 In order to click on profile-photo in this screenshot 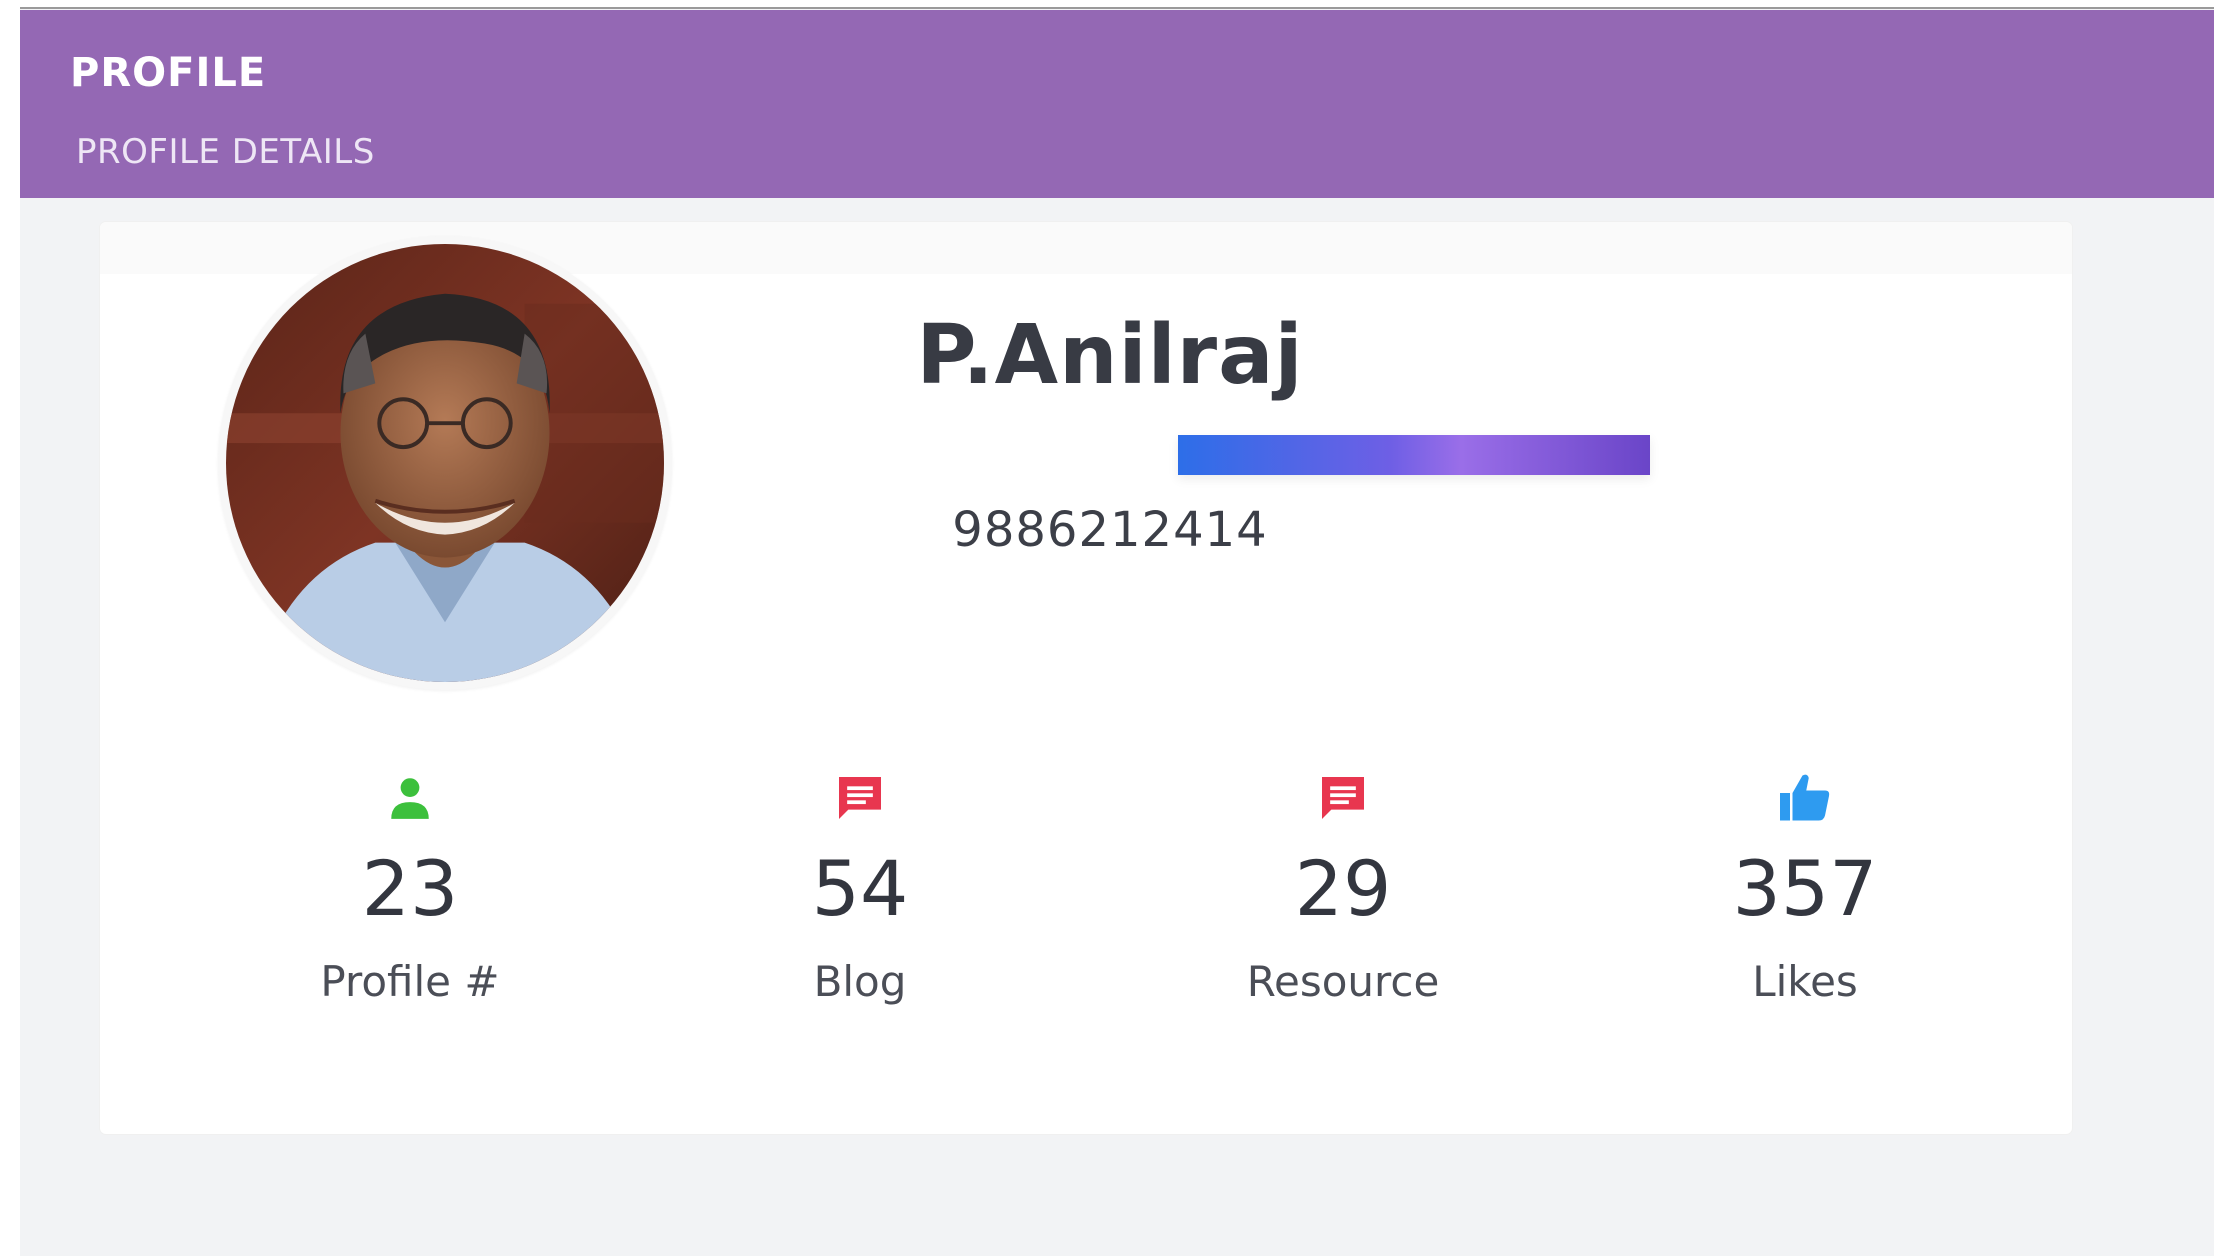, I will do `click(445, 463)`.